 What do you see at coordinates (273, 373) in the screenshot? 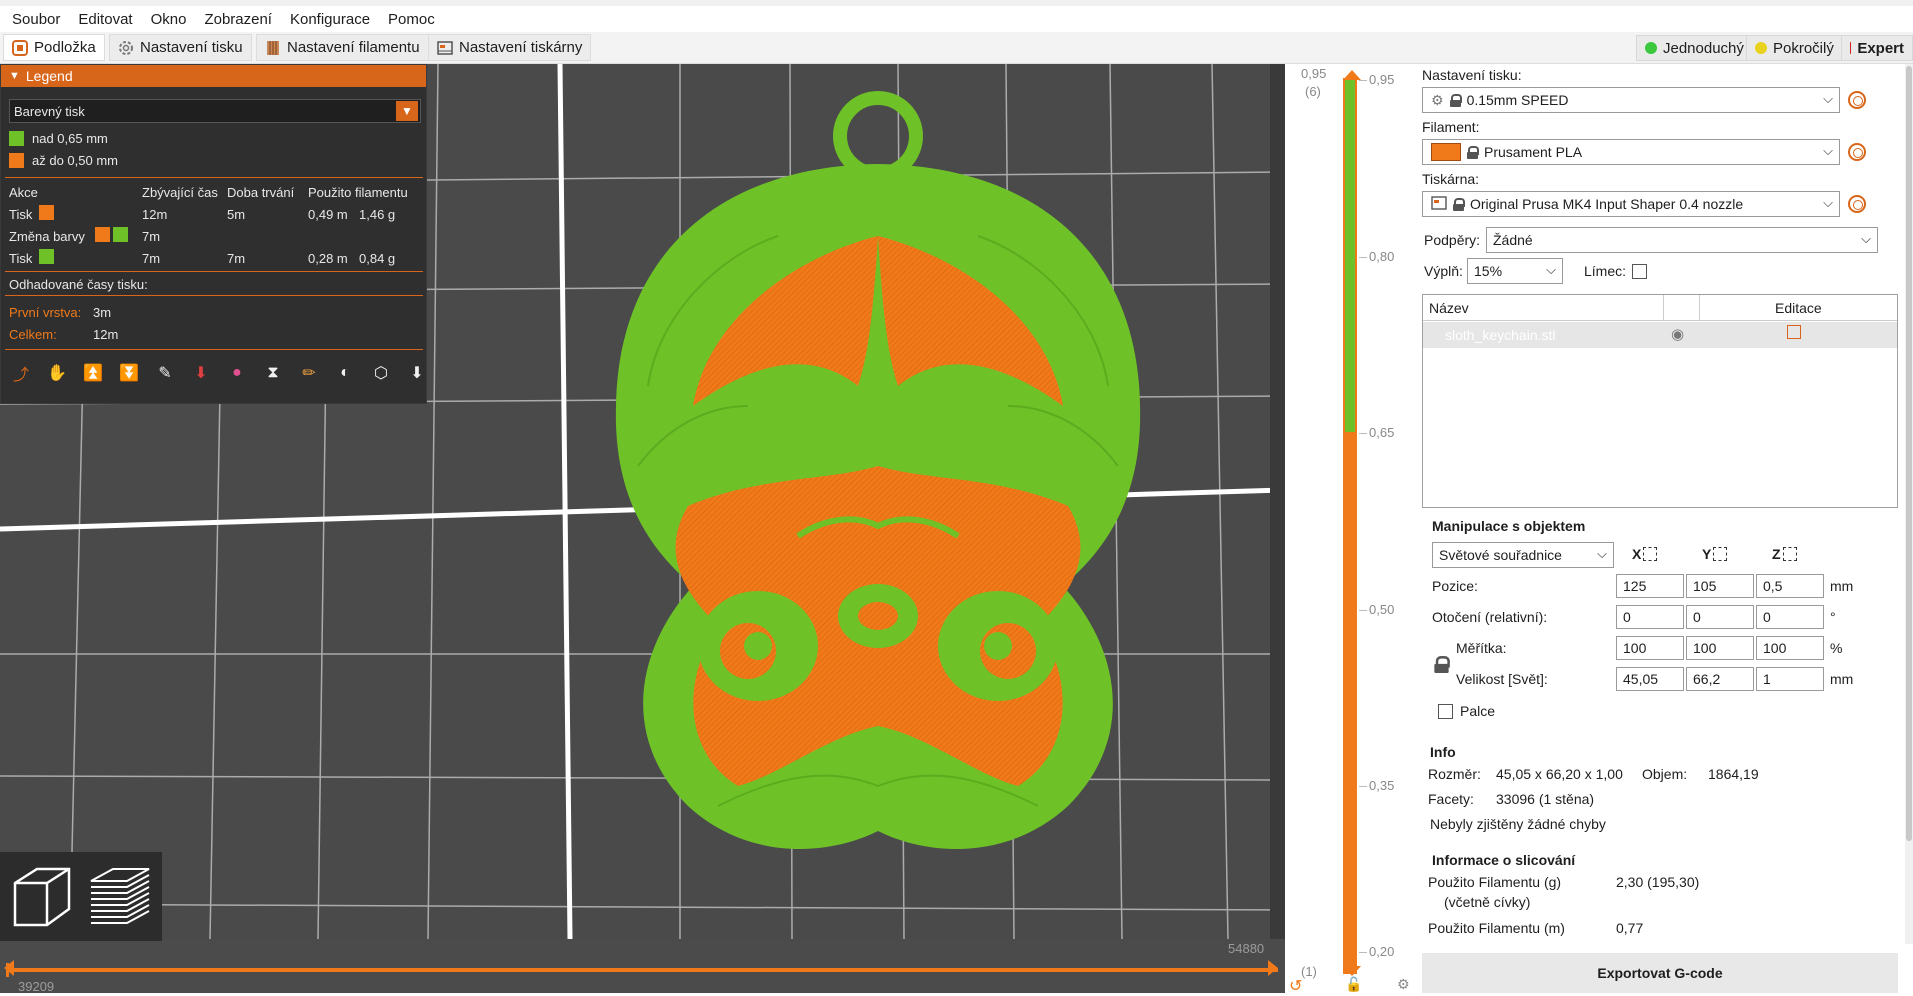
I see `pause-prints-icon: ⧗` at bounding box center [273, 373].